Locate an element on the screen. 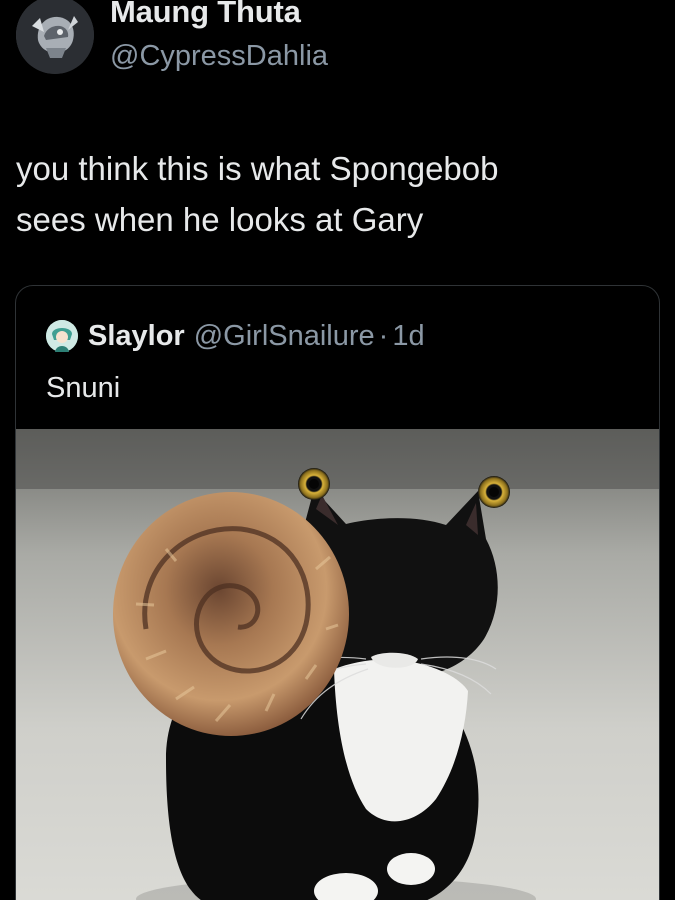  quoted-handle: @GirlSnailure is located at coordinates (284, 336).